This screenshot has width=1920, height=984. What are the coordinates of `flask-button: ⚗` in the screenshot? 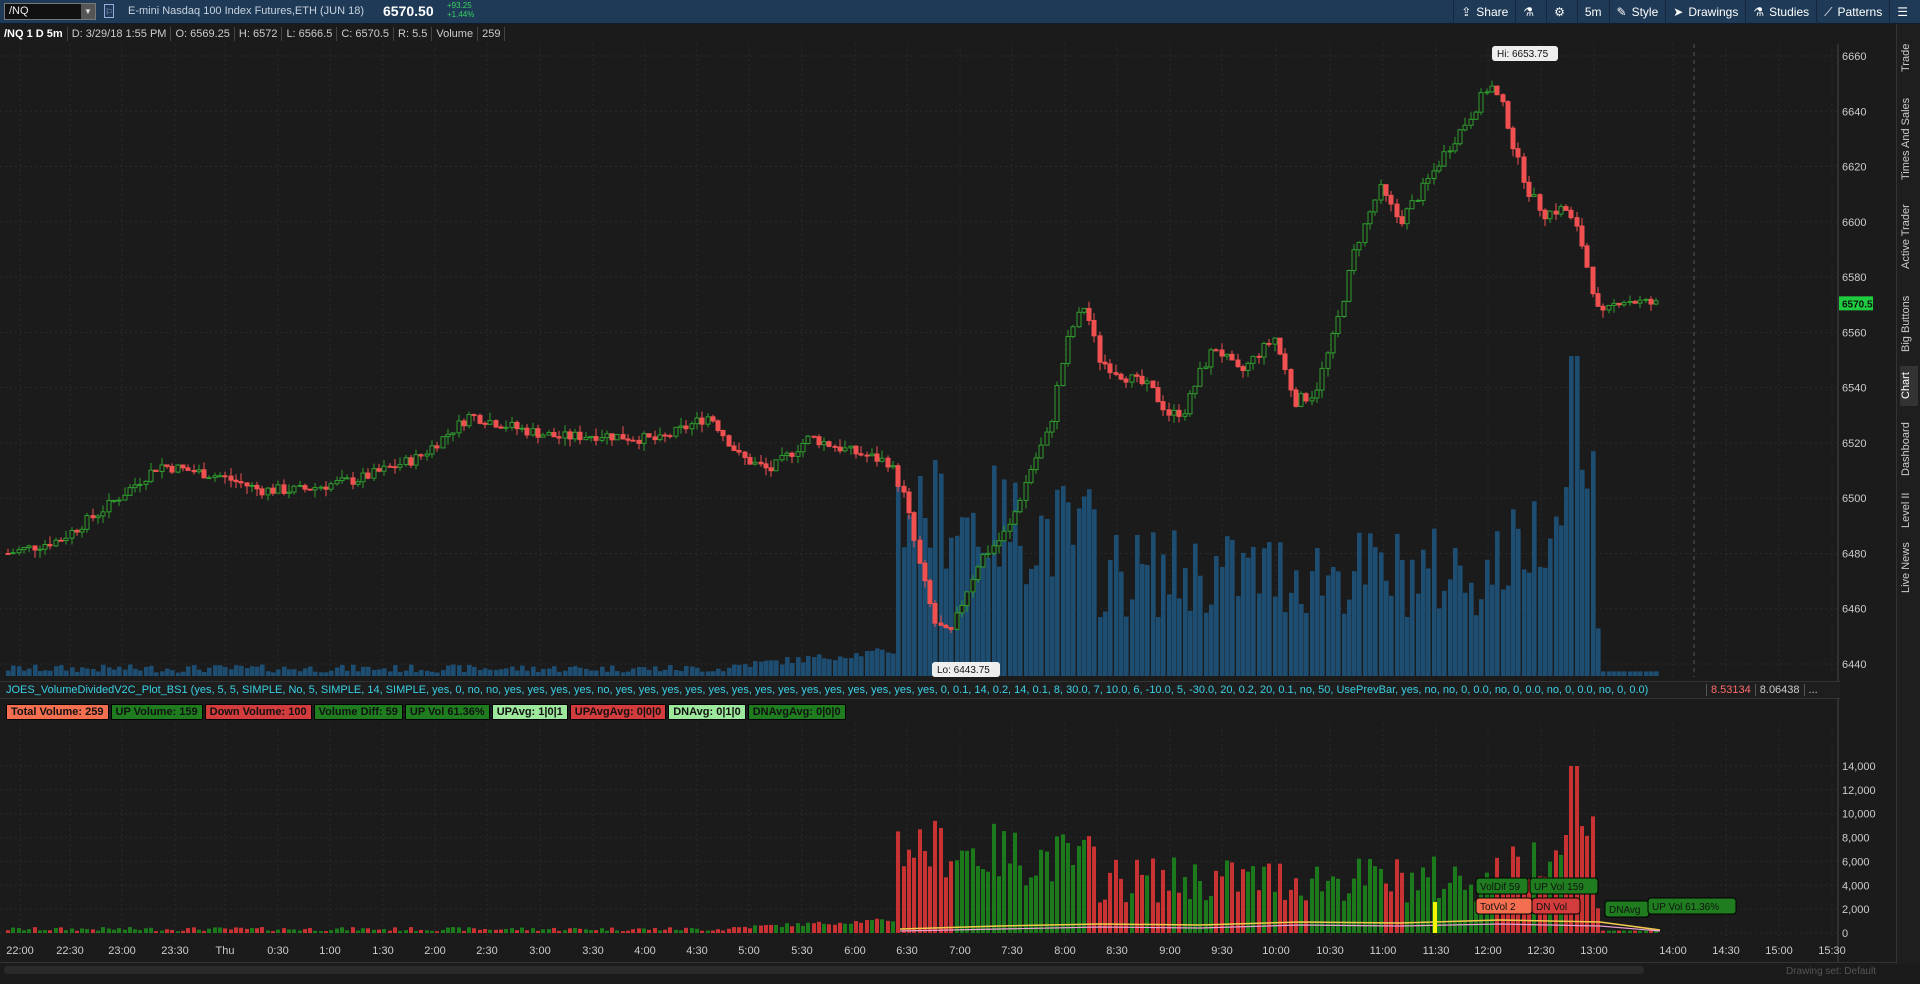 It's located at (1530, 12).